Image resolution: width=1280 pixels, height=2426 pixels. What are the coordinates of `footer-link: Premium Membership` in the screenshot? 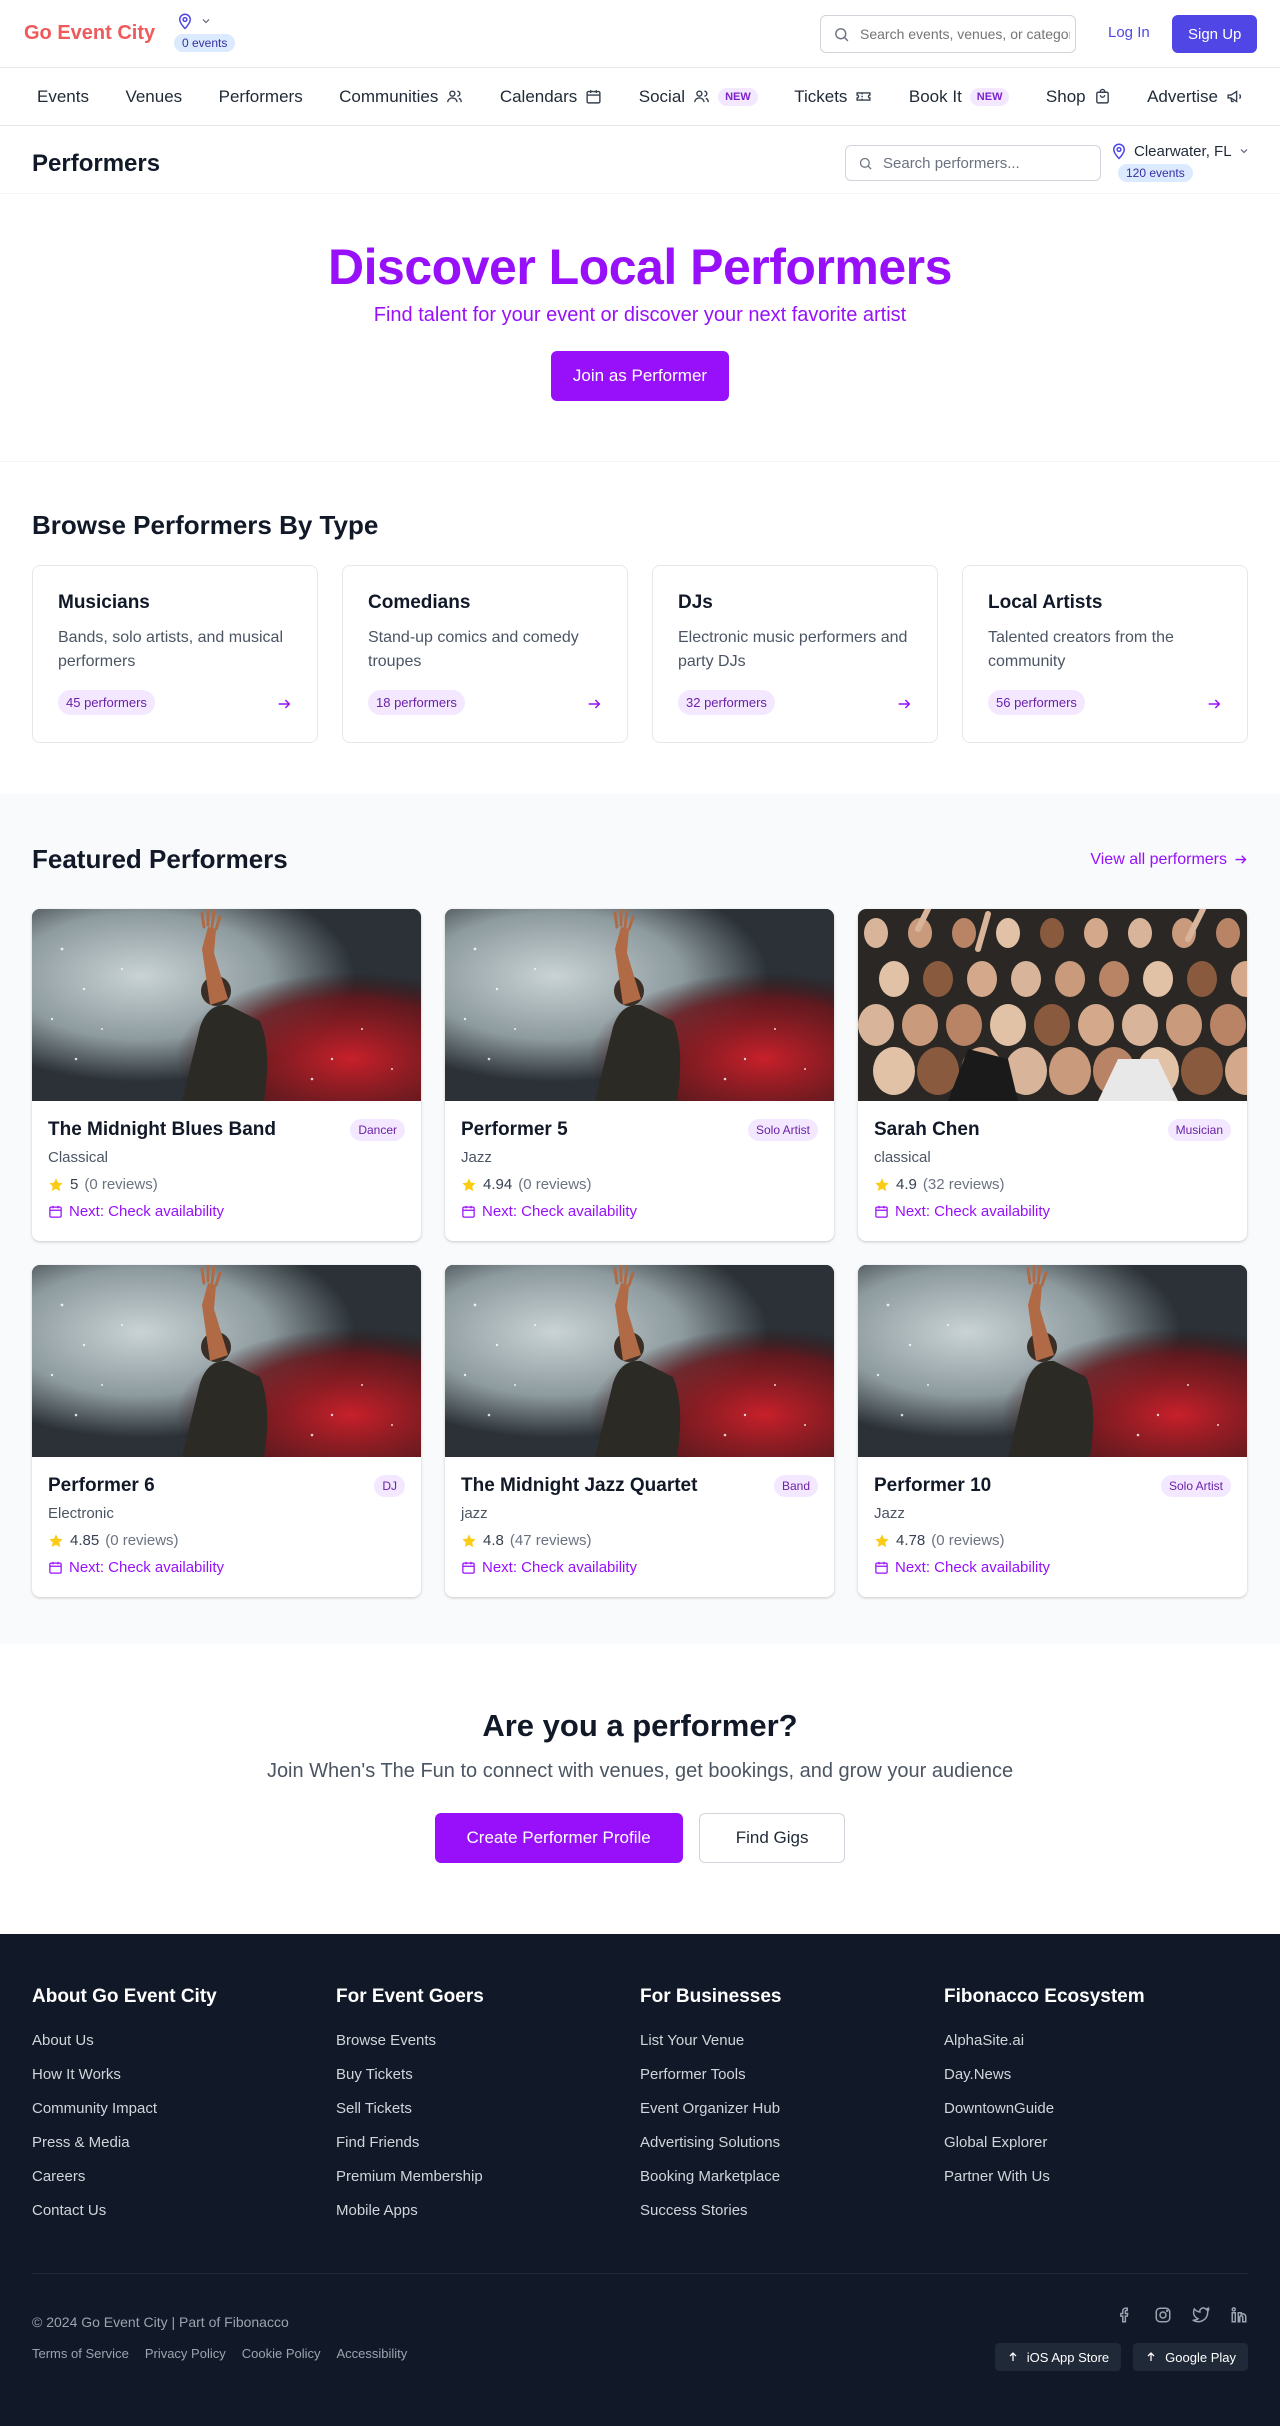 It's located at (488, 2176).